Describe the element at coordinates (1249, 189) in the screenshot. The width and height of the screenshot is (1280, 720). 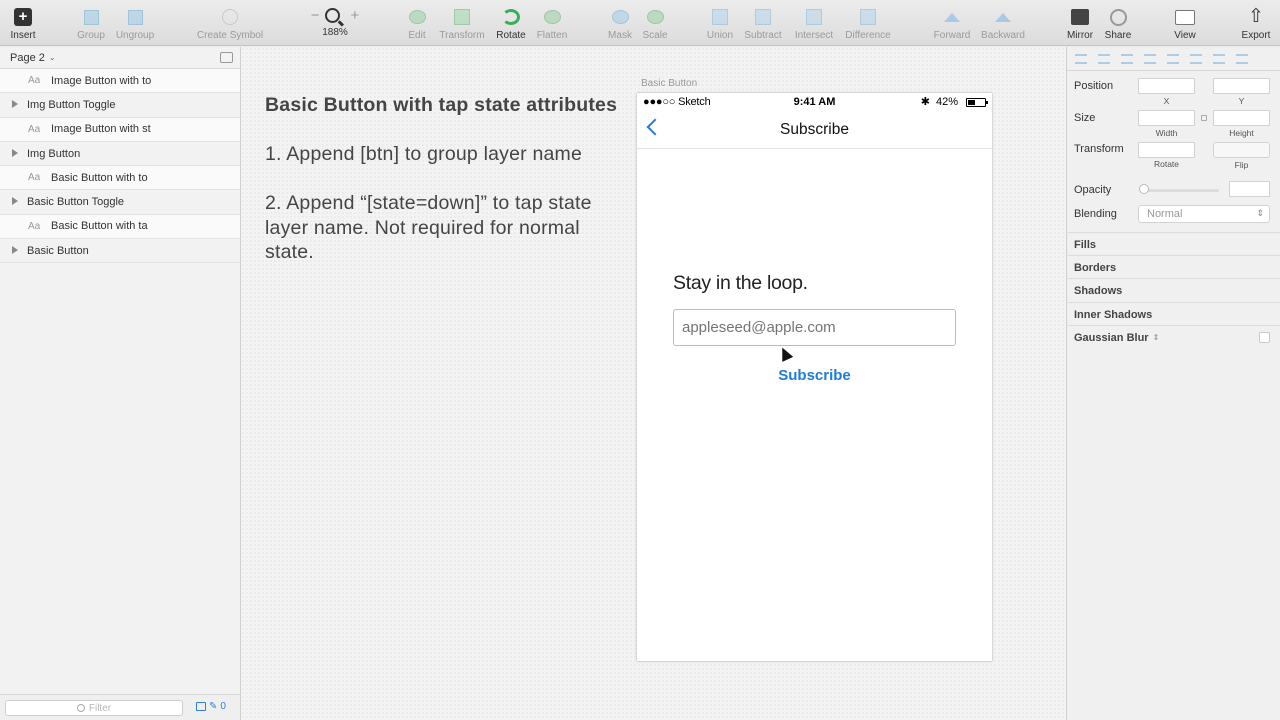
I see `opacity-field` at that location.